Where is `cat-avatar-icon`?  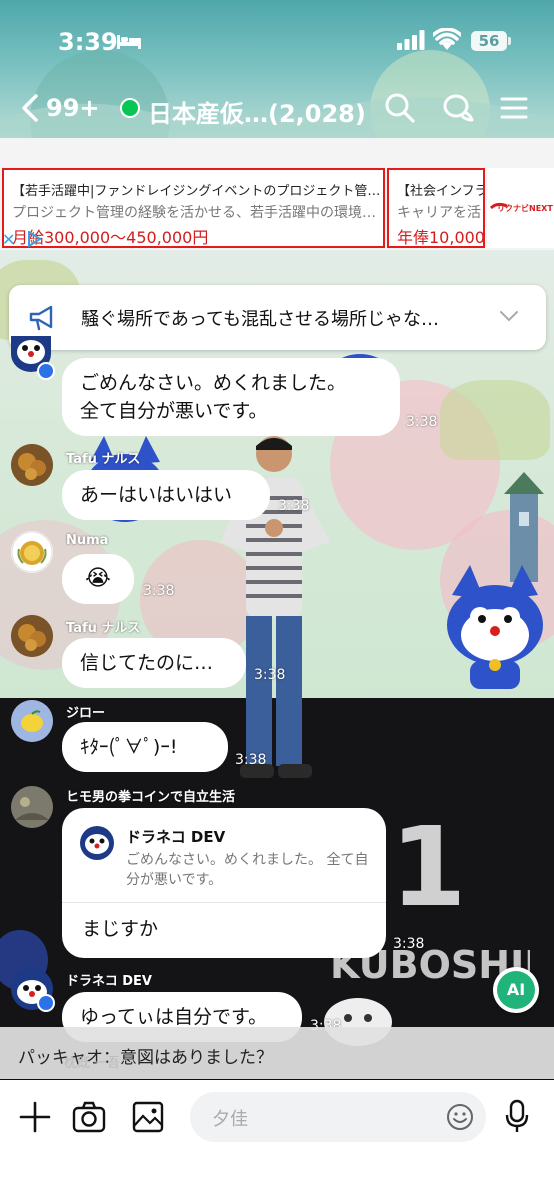 cat-avatar-icon is located at coordinates (97, 844).